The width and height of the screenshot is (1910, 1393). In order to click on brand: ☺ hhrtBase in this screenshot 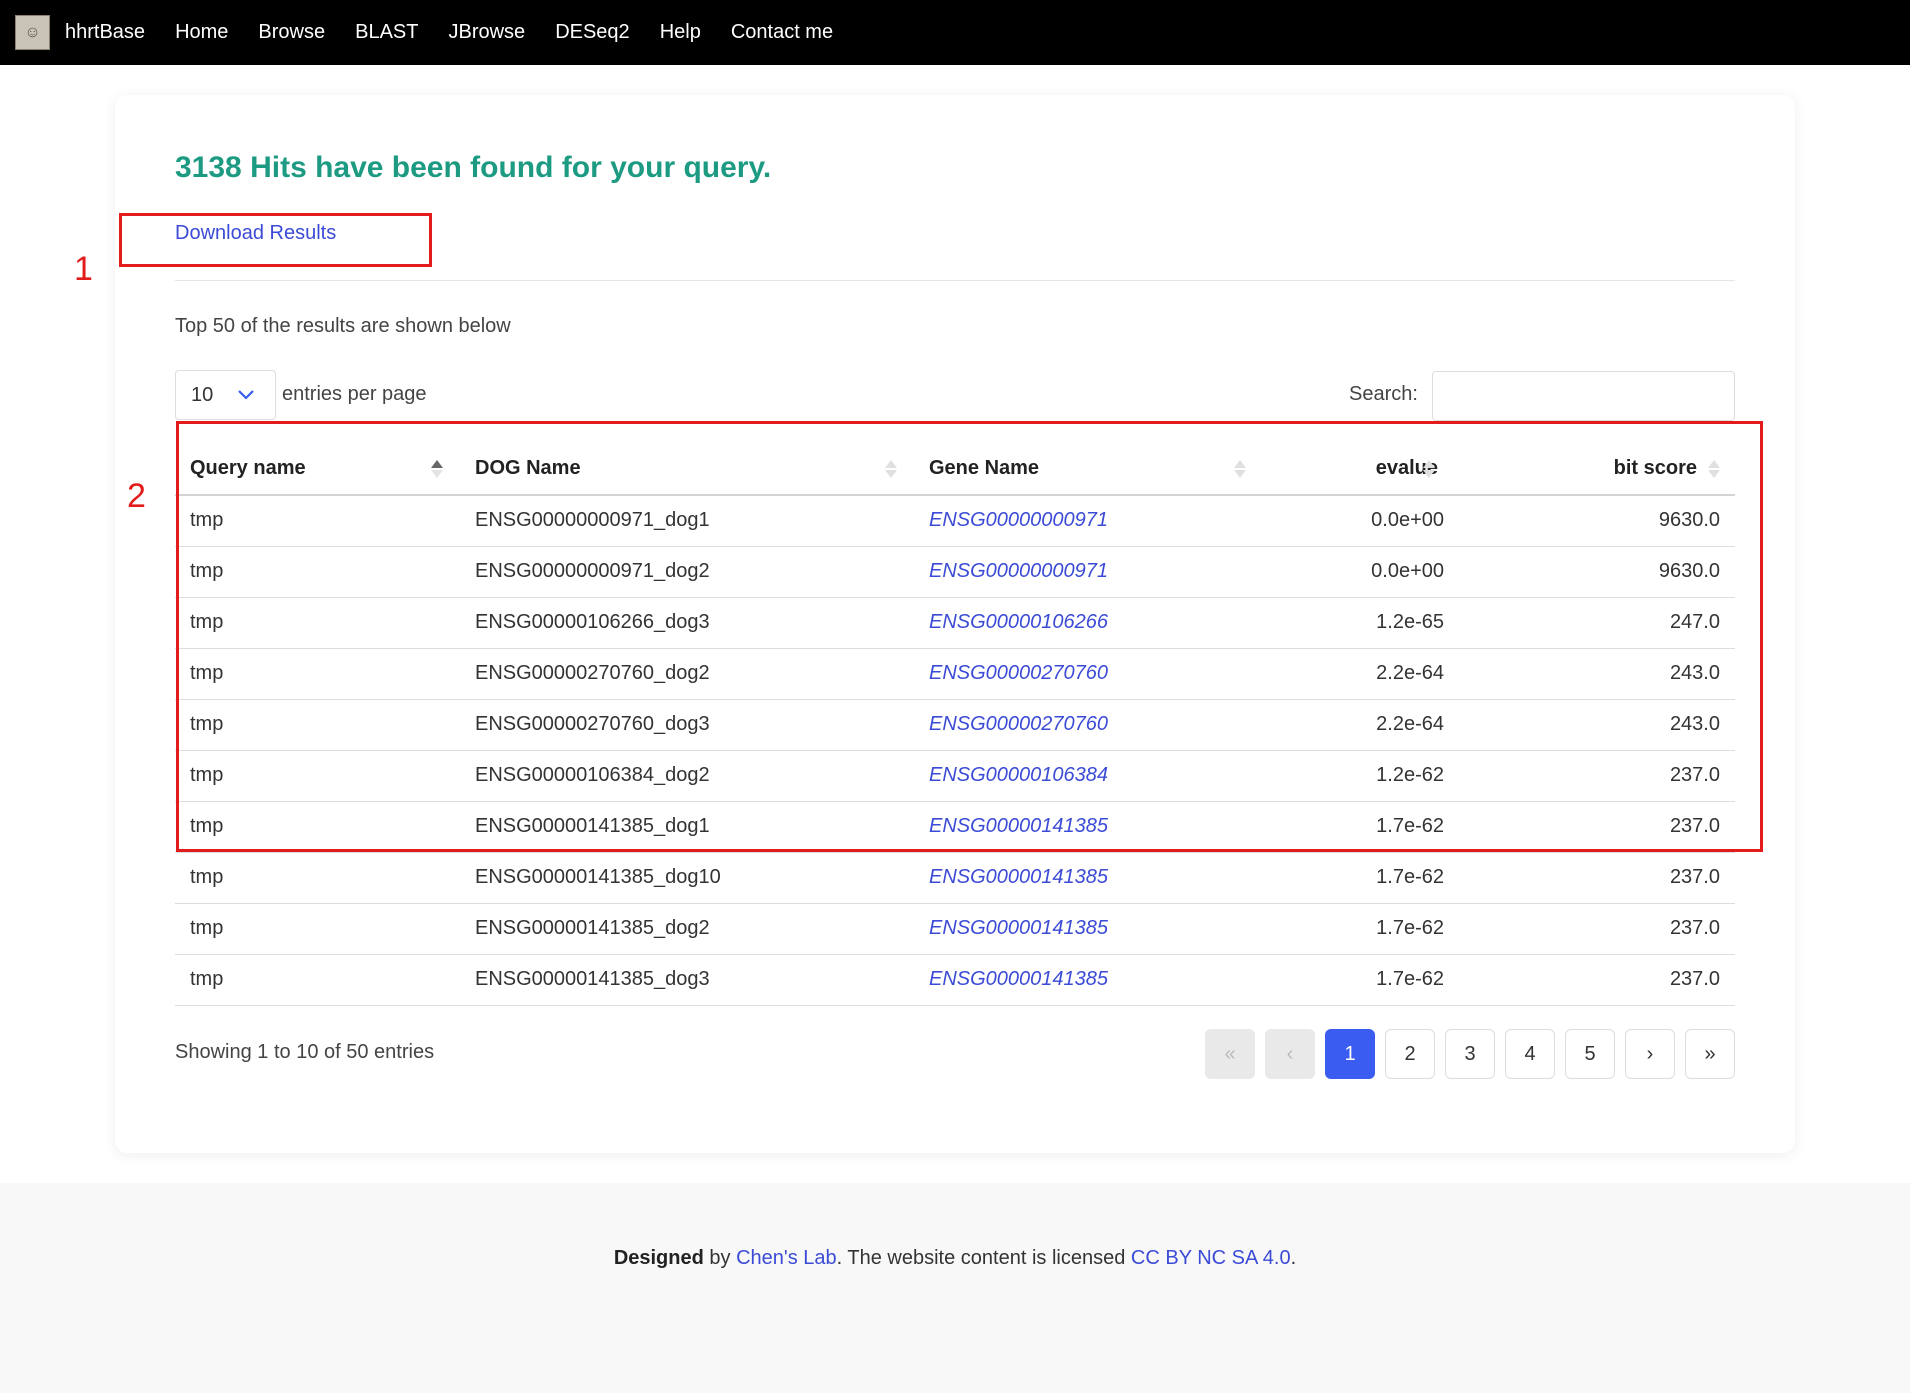, I will do `click(80, 32)`.